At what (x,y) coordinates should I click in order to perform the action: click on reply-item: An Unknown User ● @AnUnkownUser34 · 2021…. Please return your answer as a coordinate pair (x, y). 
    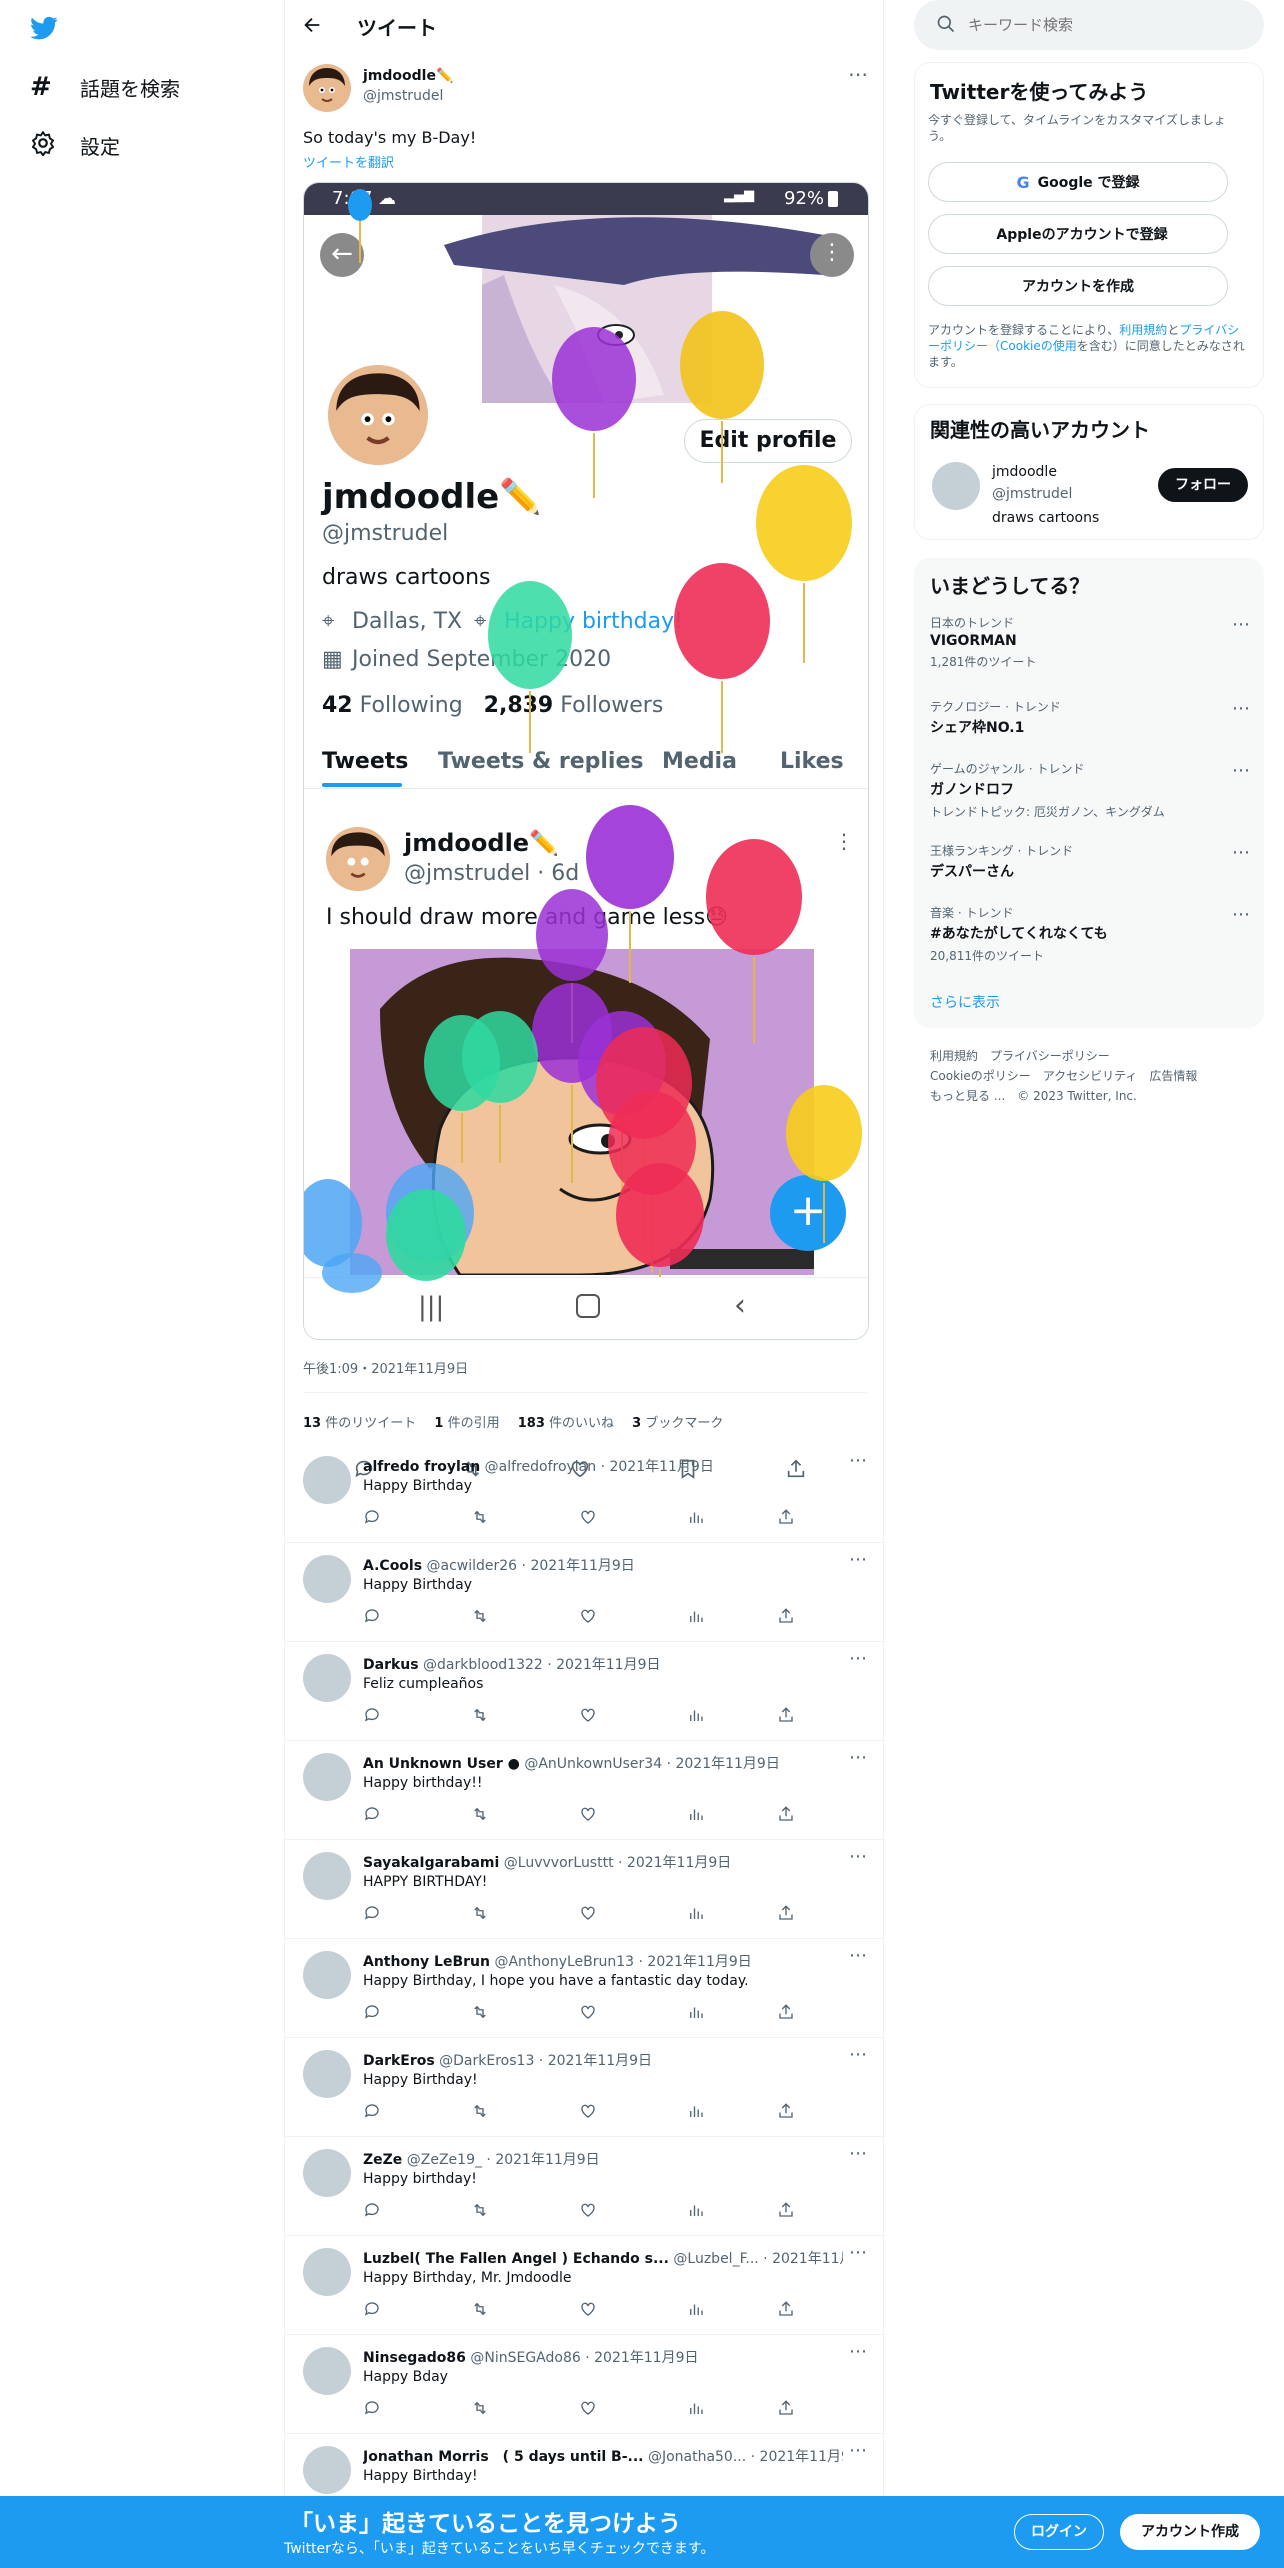
    Looking at the image, I should click on (585, 1790).